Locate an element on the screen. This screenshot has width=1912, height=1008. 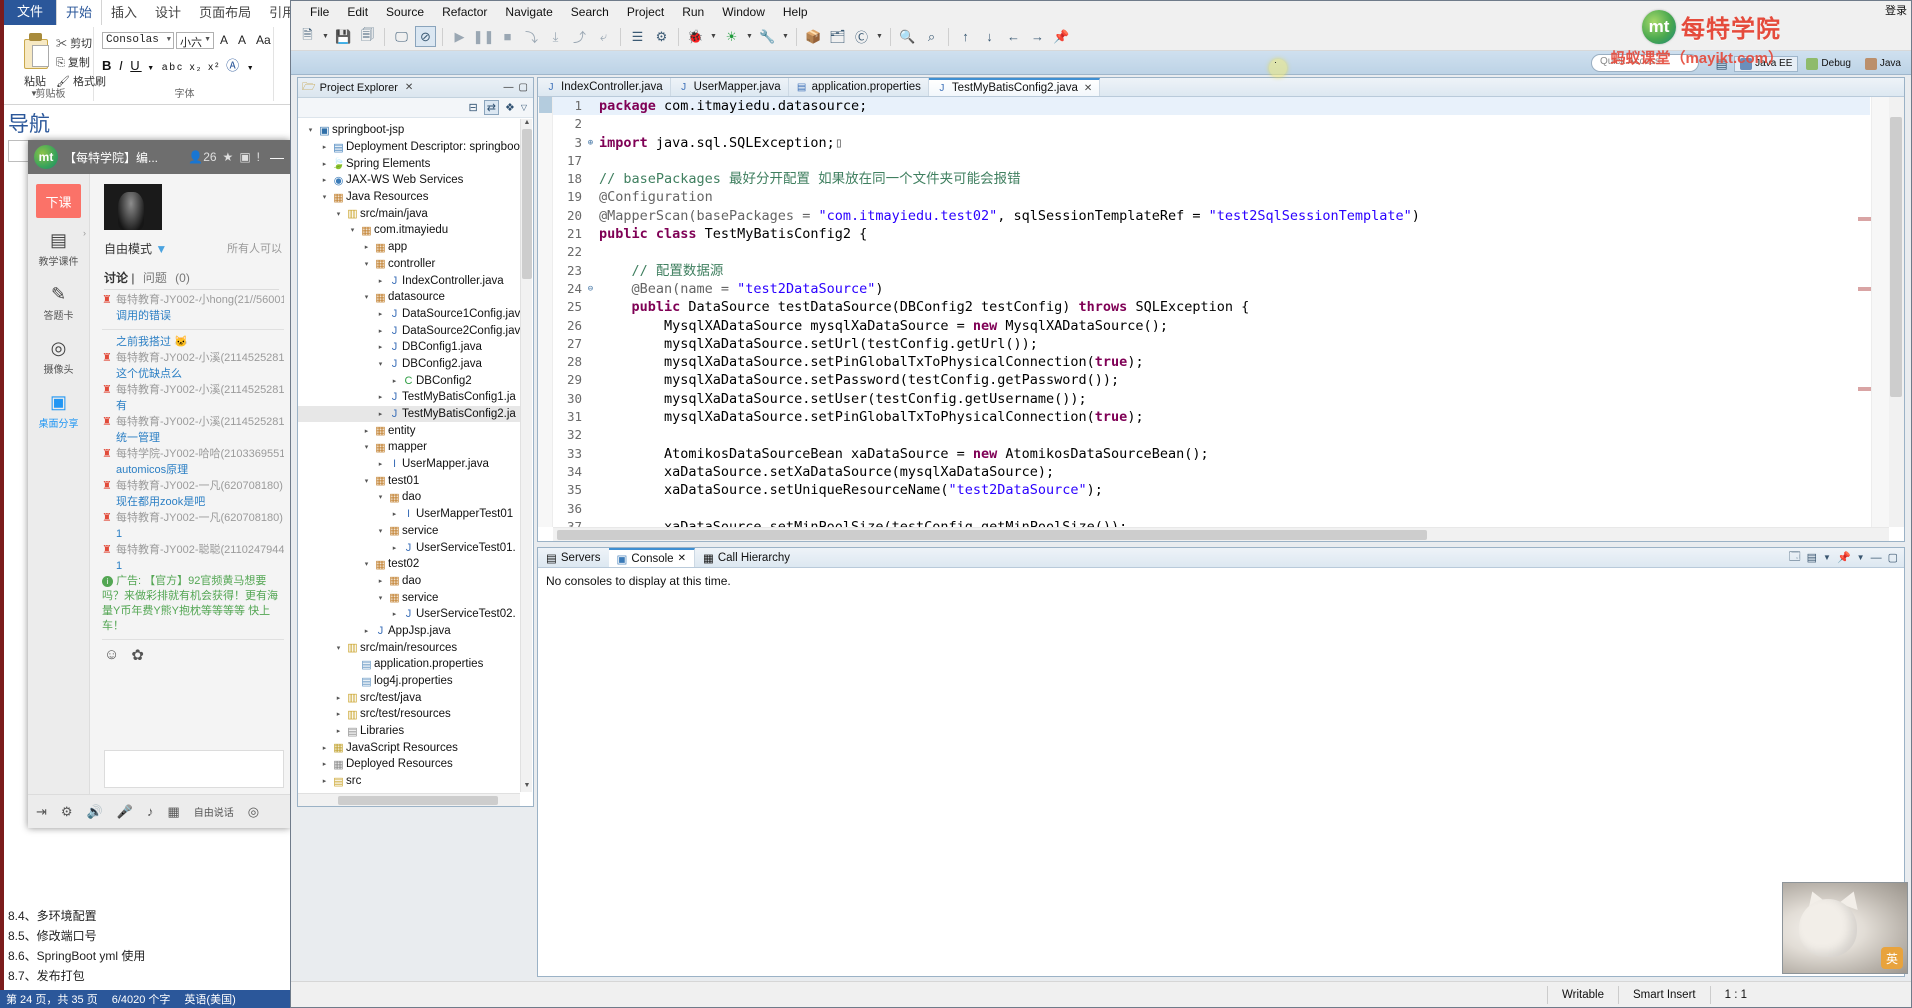
tree-item: ▸ J UserServiceTest01. is located at coordinates (409, 547).